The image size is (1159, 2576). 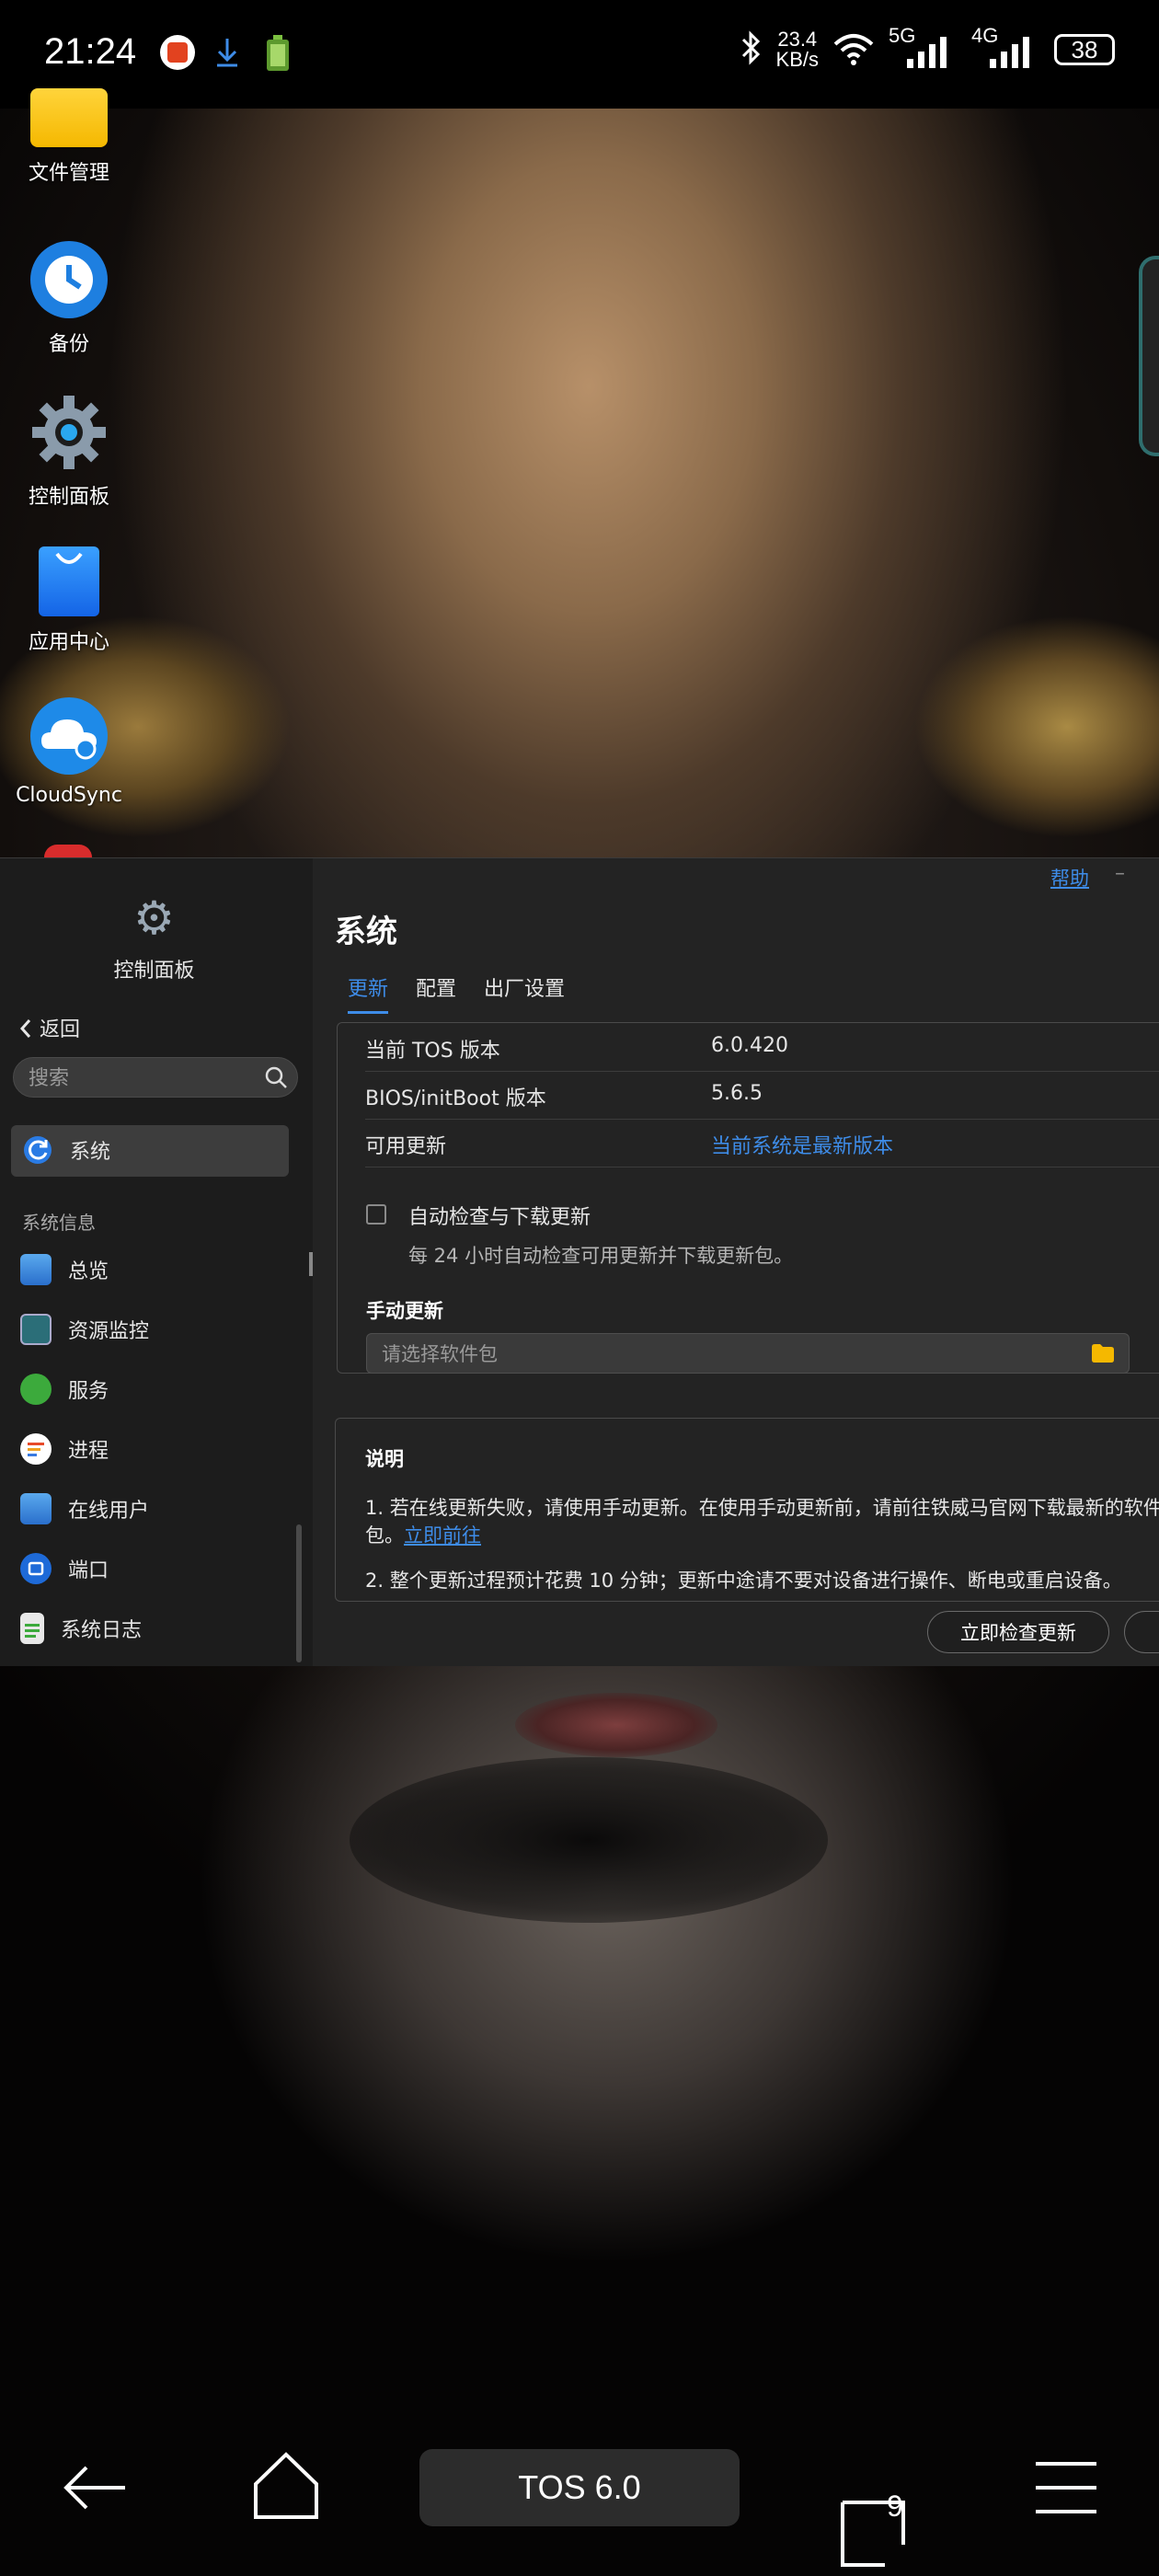 I want to click on secondary-button, so click(x=1141, y=1632).